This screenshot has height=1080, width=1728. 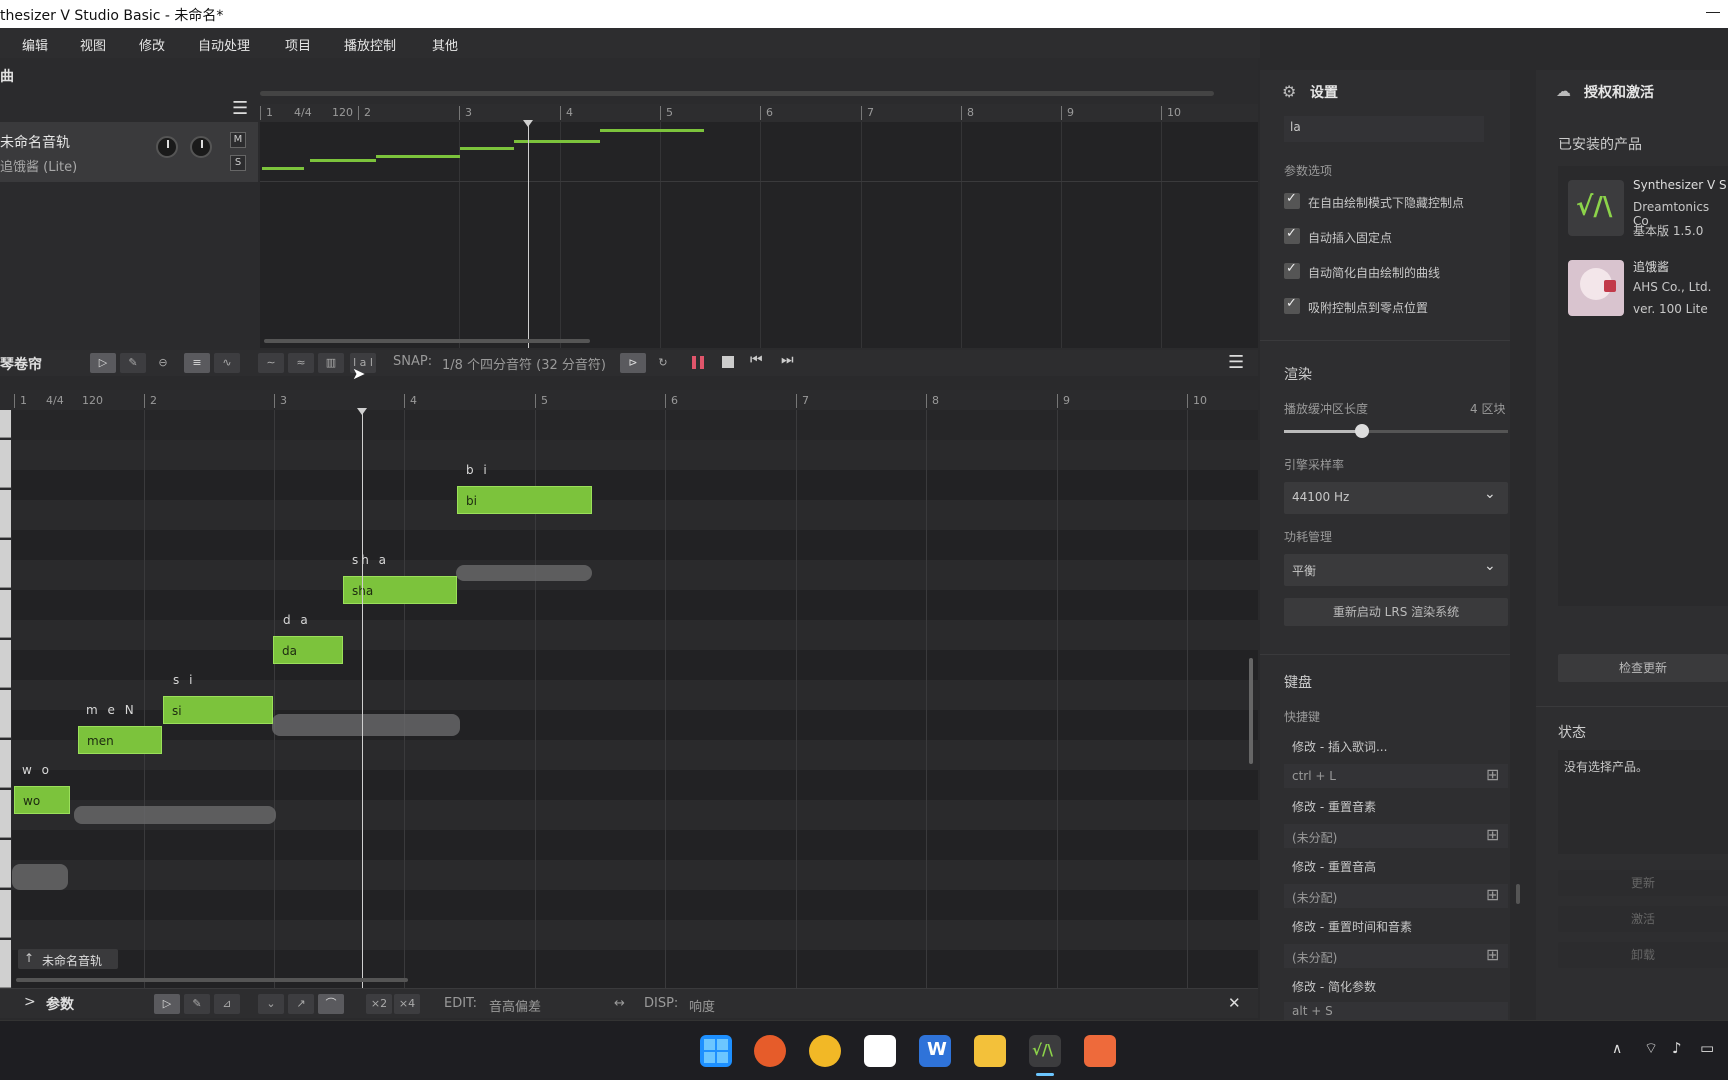 I want to click on checkbox-snap-to-zero, so click(x=1292, y=305).